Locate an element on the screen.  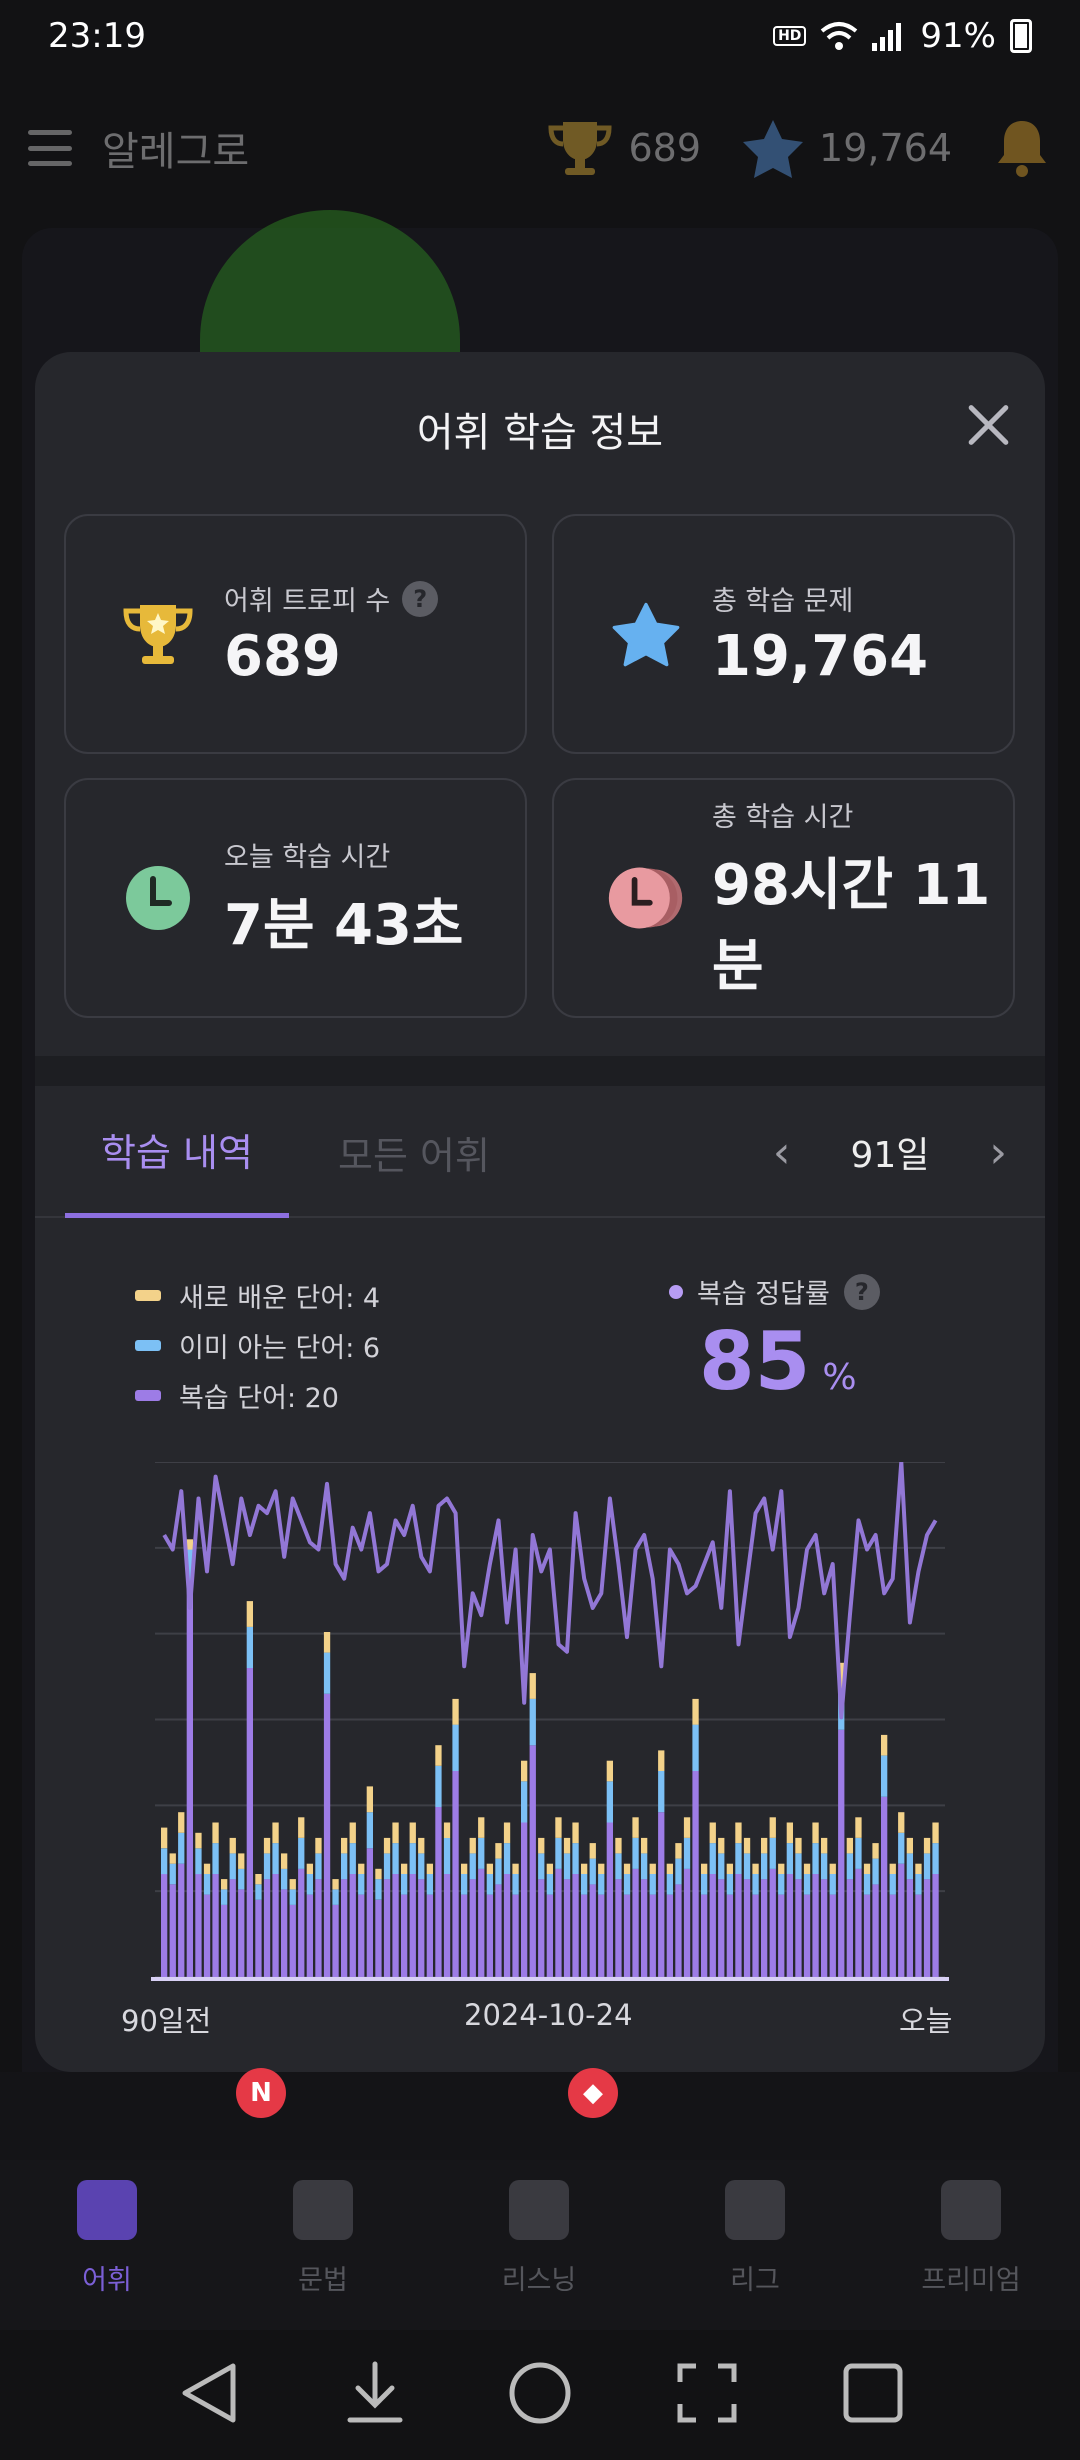
menu-icon is located at coordinates (50, 148).